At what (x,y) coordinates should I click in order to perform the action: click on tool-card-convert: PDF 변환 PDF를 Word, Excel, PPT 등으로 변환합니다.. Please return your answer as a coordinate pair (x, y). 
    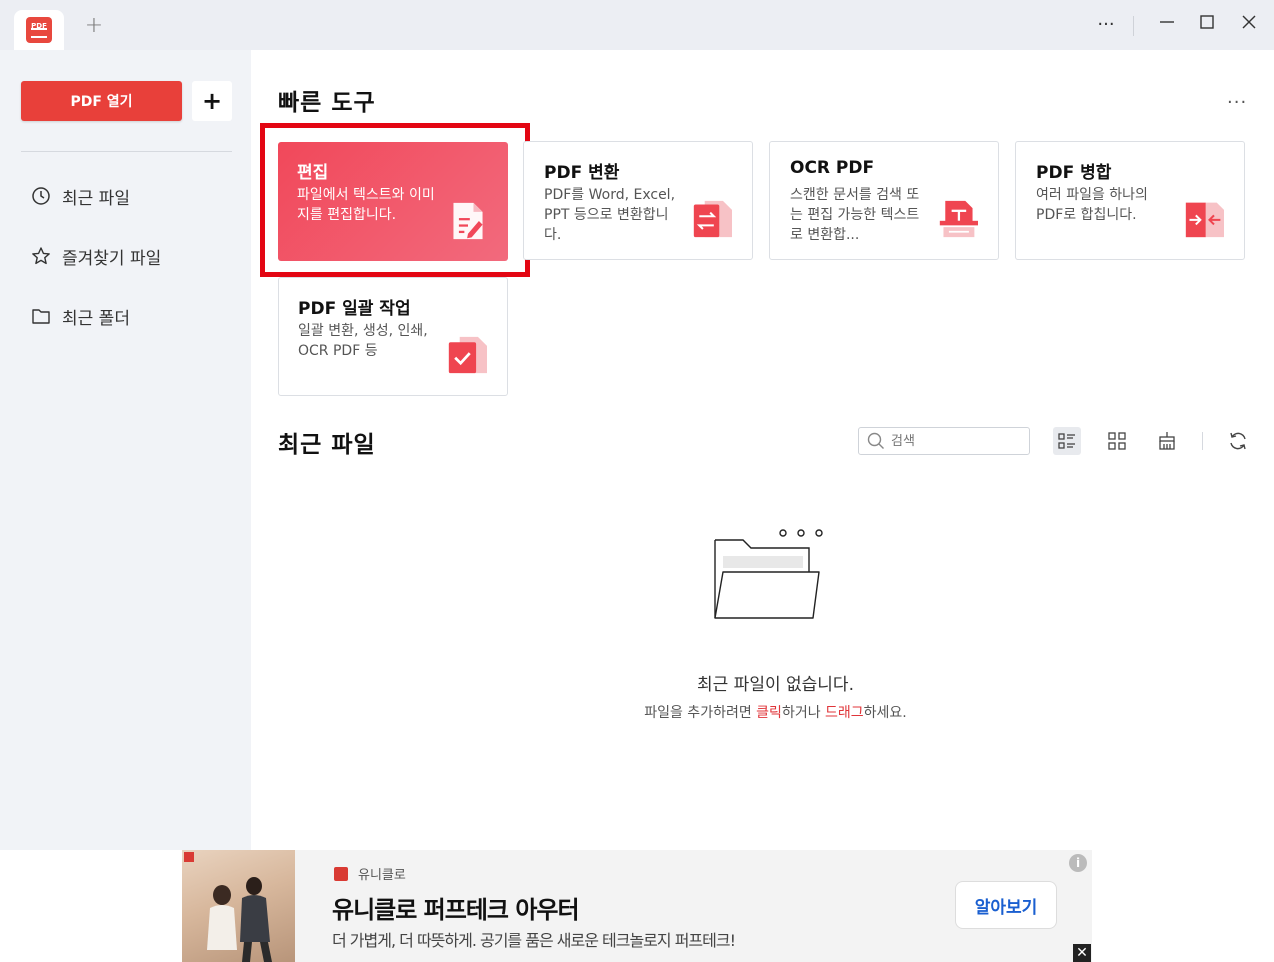
    Looking at the image, I should click on (638, 200).